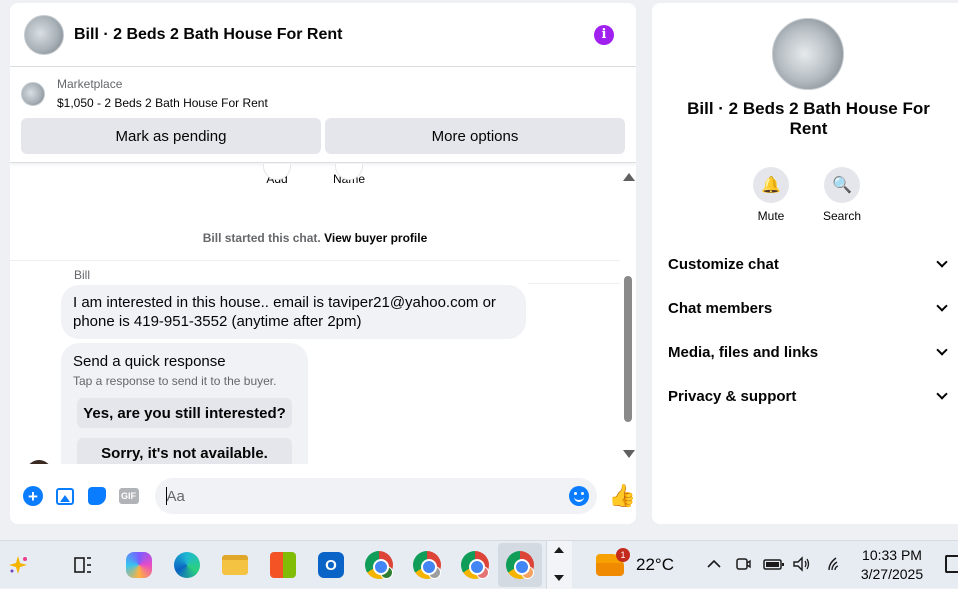 The height and width of the screenshot is (589, 958). I want to click on copilot-icon, so click(139, 565).